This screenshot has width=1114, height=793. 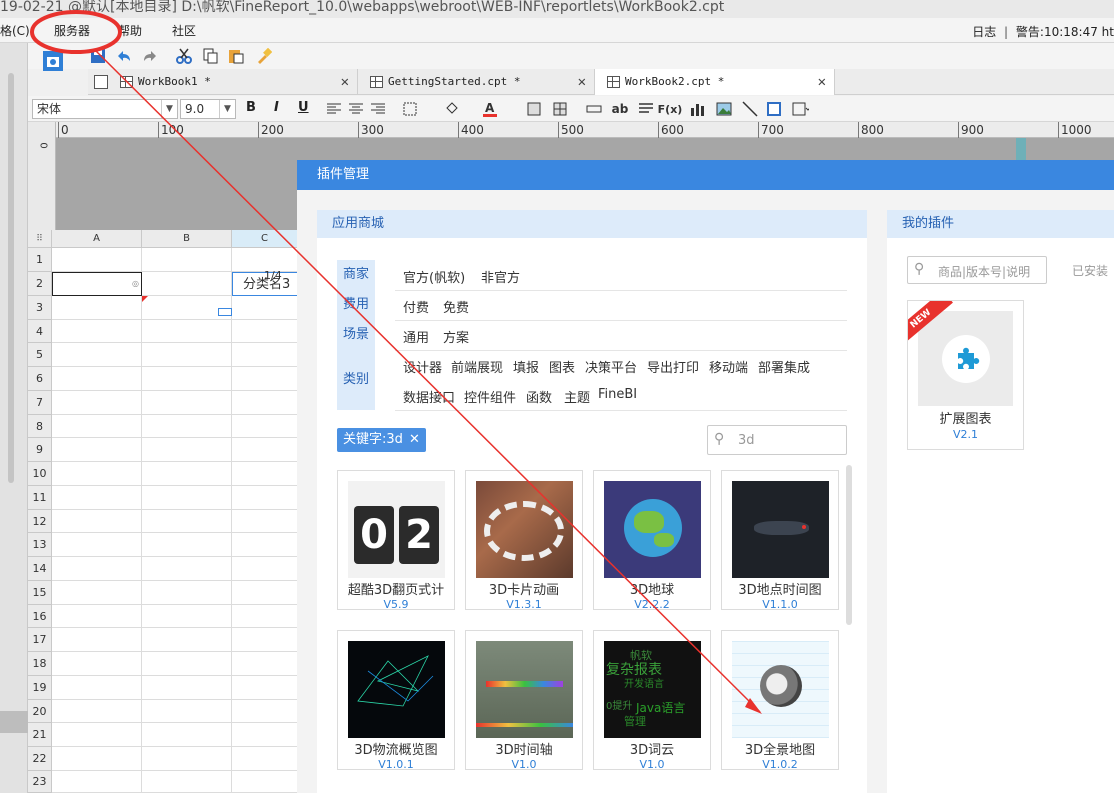 What do you see at coordinates (780, 540) in the screenshot?
I see `plugin-card-location-time: 3D地点时间图 V1.1.0` at bounding box center [780, 540].